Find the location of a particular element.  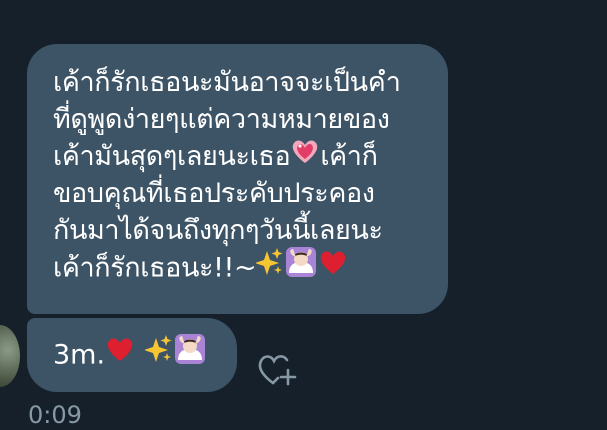

add-reaction-button is located at coordinates (278, 369).